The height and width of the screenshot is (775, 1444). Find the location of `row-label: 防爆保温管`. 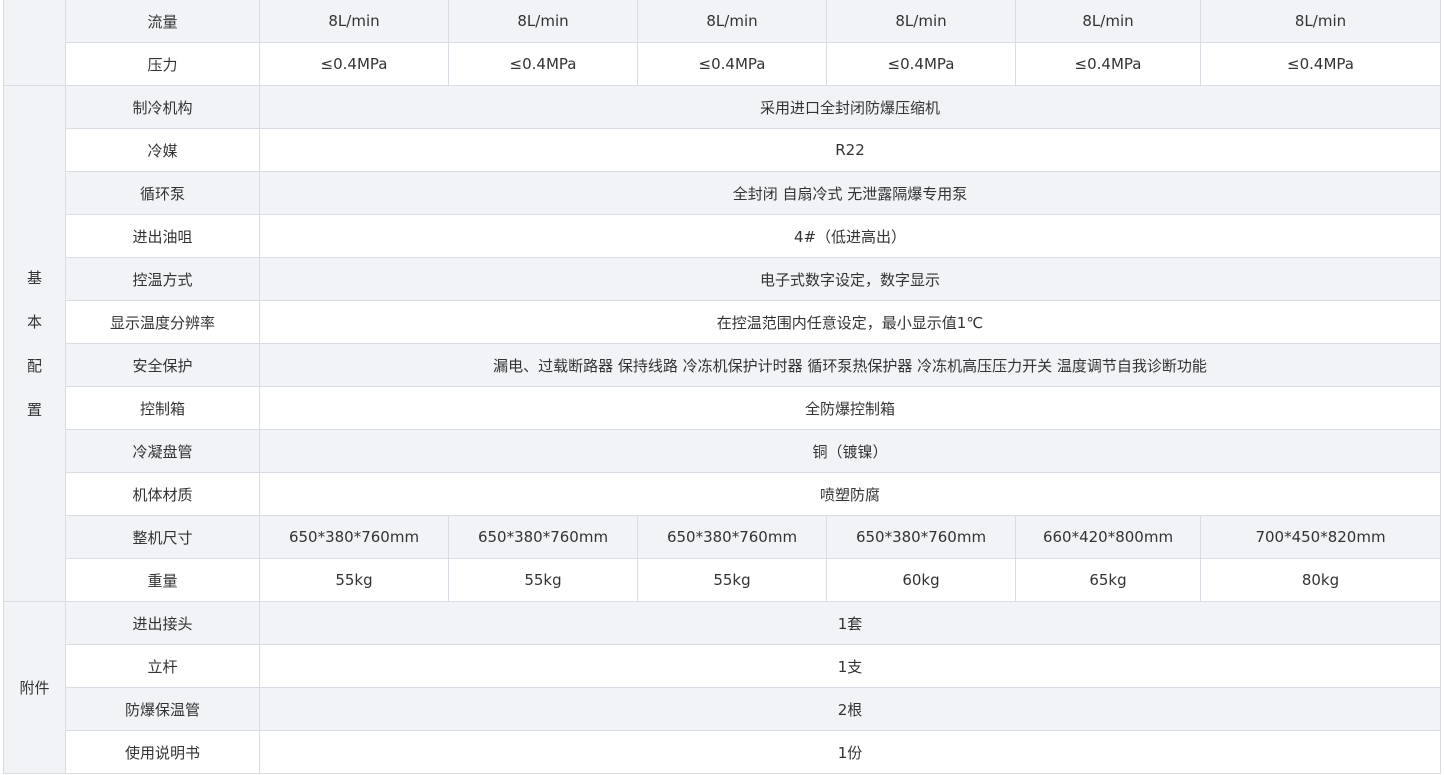

row-label: 防爆保温管 is located at coordinates (162, 709).